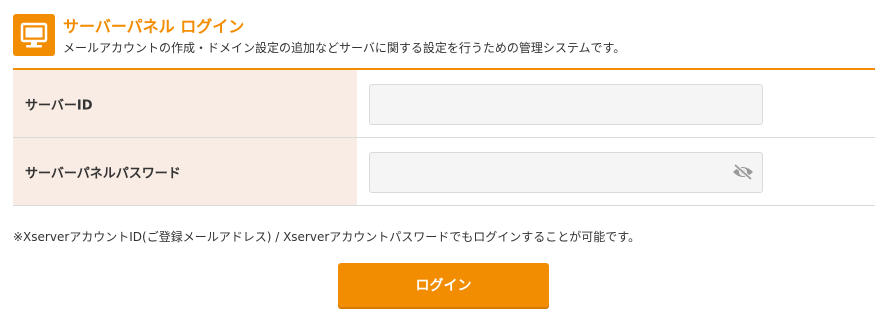  I want to click on server-id-label: サーバーID, so click(59, 105).